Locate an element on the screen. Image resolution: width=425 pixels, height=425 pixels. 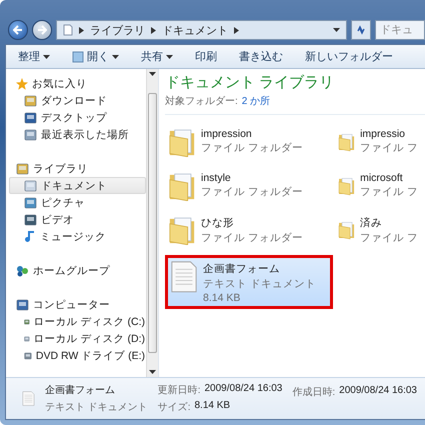
sidebar-label: ホームグループ is located at coordinates (71, 271).